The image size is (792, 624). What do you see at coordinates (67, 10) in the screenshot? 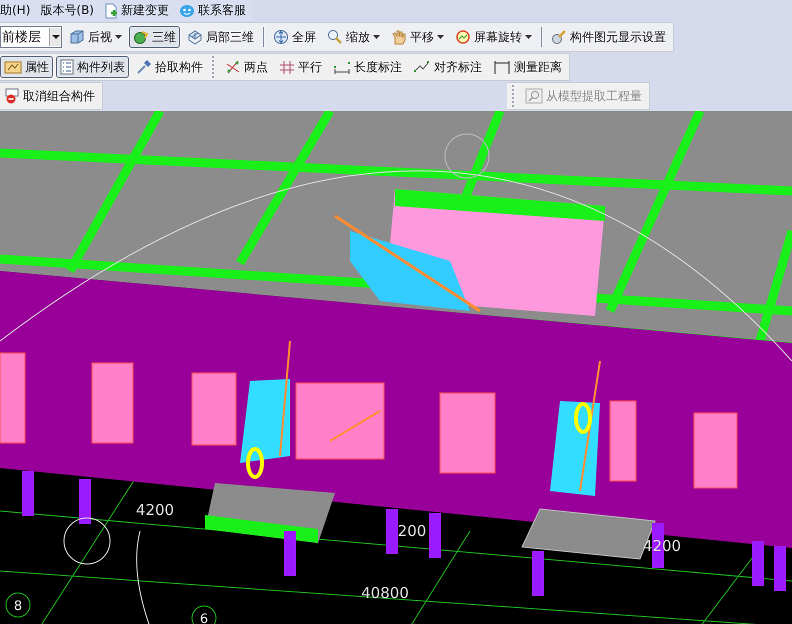
I see `menu-item: 版本号(B)` at bounding box center [67, 10].